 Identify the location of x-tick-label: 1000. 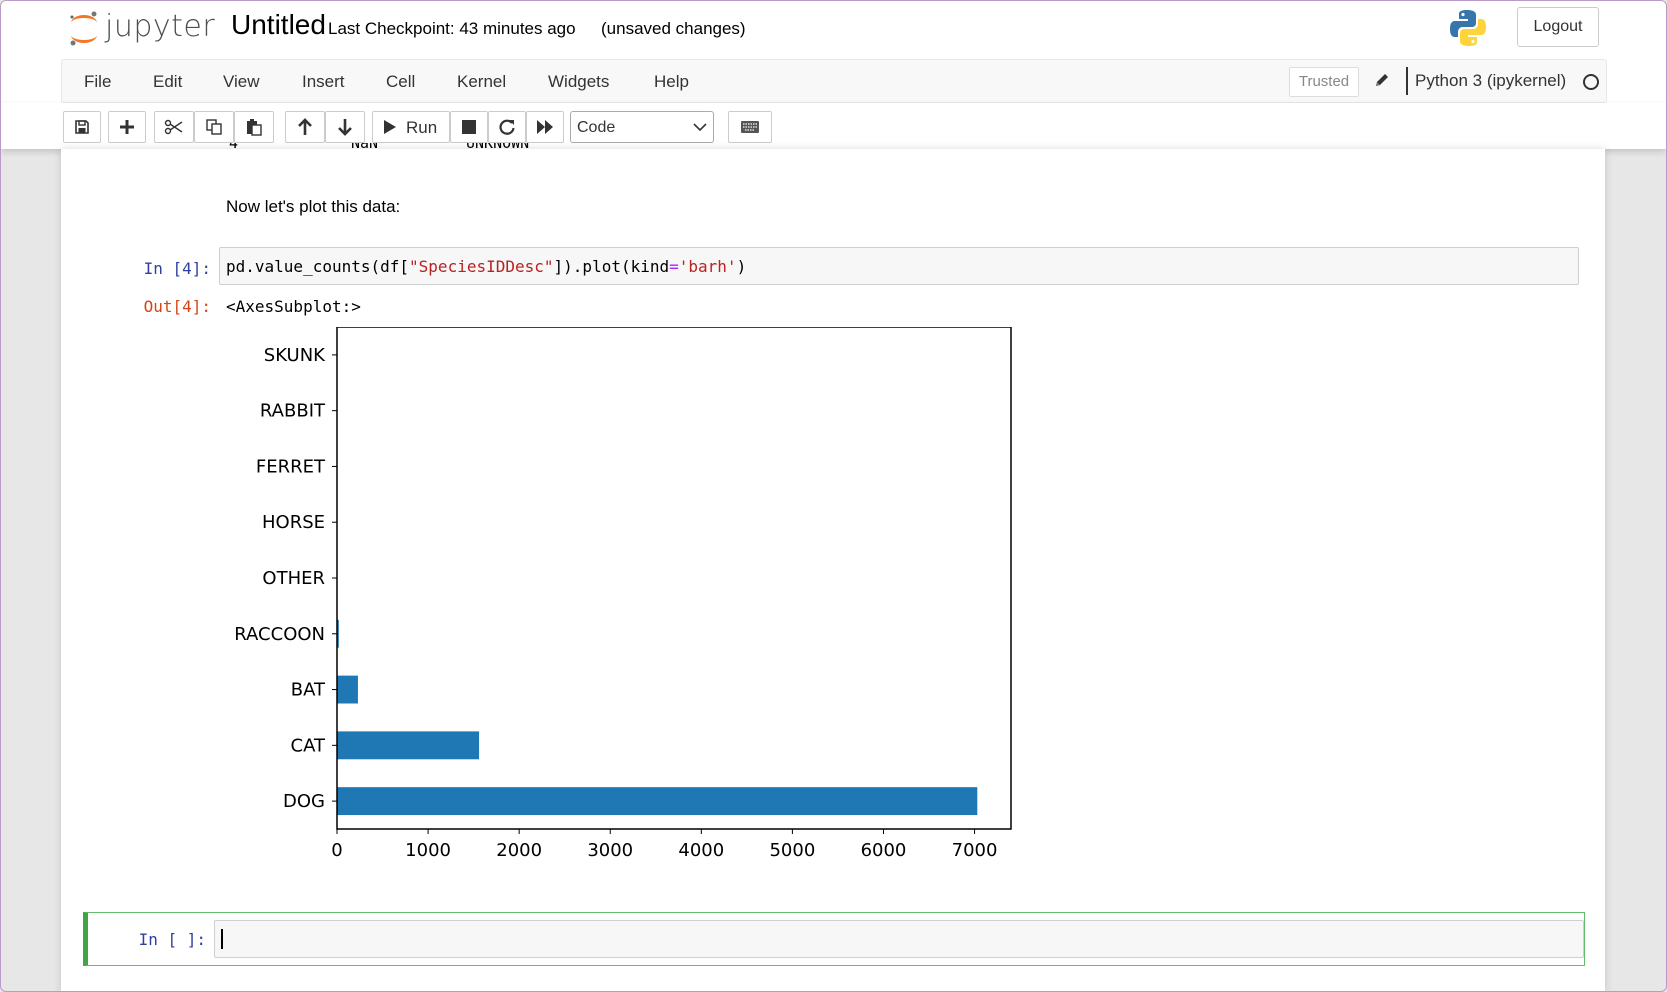
(428, 850).